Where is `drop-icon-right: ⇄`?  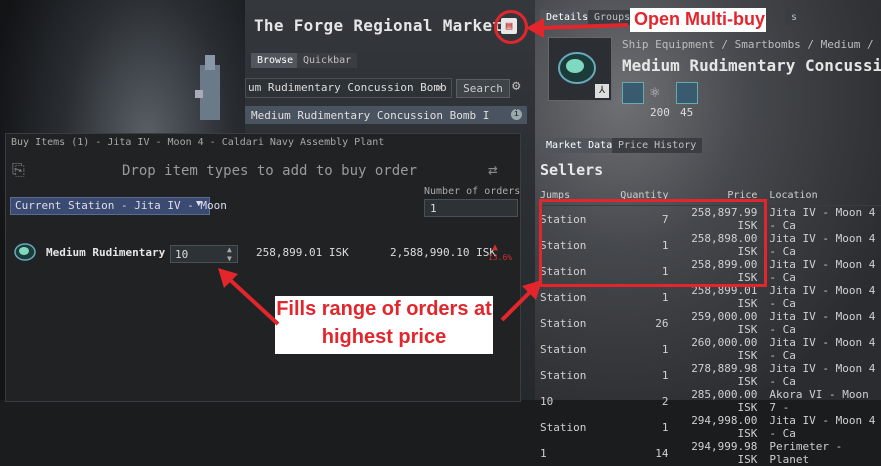 drop-icon-right: ⇄ is located at coordinates (493, 169).